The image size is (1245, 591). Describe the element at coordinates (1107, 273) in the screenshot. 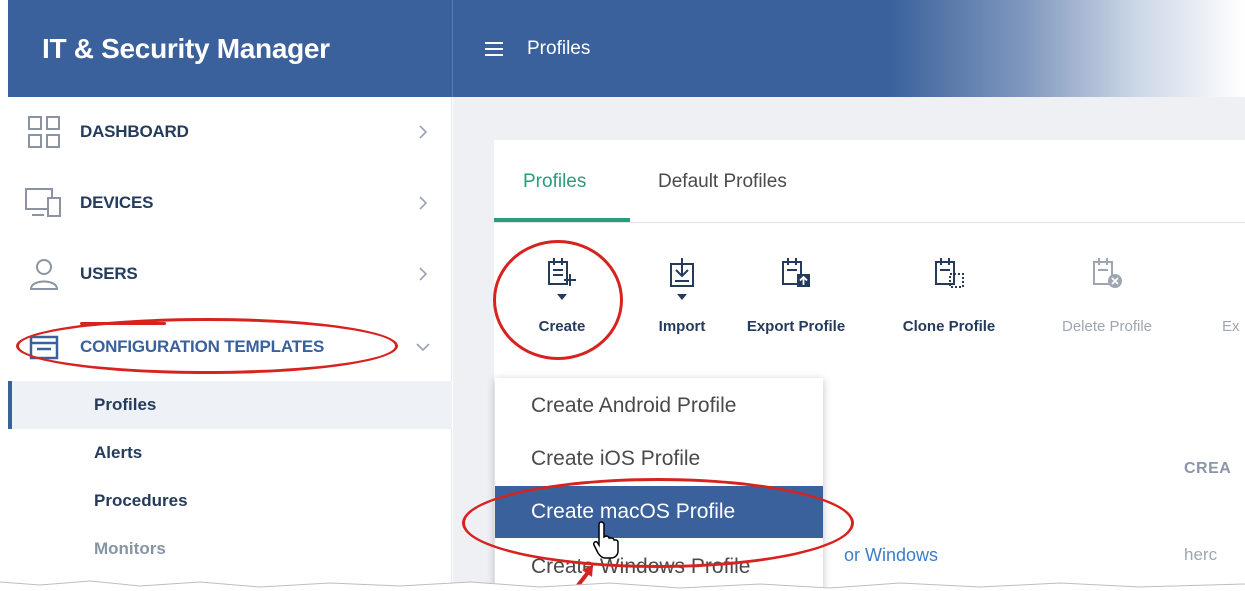

I see `delete-profile-icon` at that location.